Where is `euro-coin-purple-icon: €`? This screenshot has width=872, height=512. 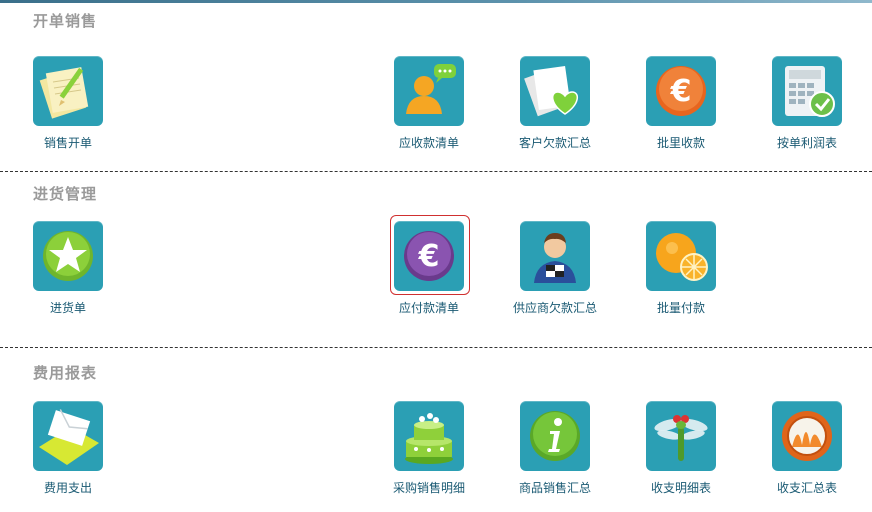
euro-coin-purple-icon: € is located at coordinates (429, 256).